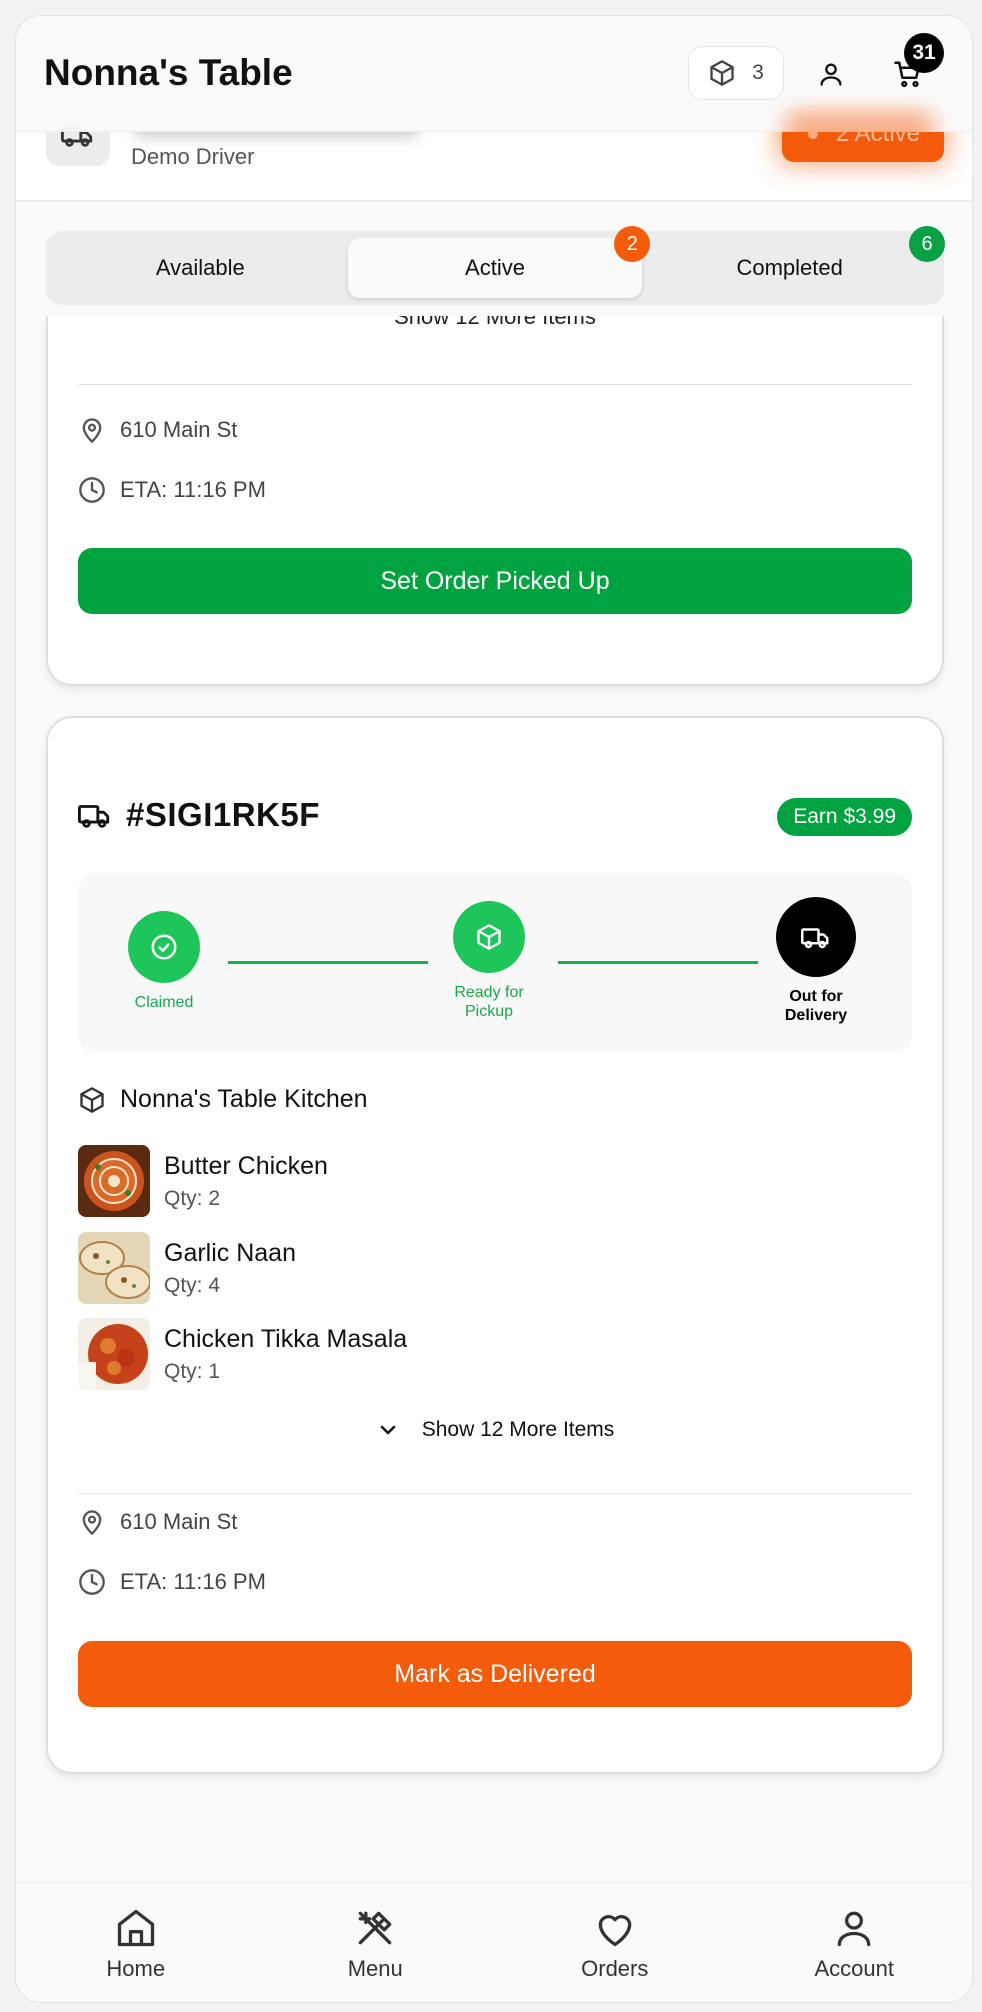  Describe the element at coordinates (736, 73) in the screenshot. I see `orders-count-button: 3` at that location.